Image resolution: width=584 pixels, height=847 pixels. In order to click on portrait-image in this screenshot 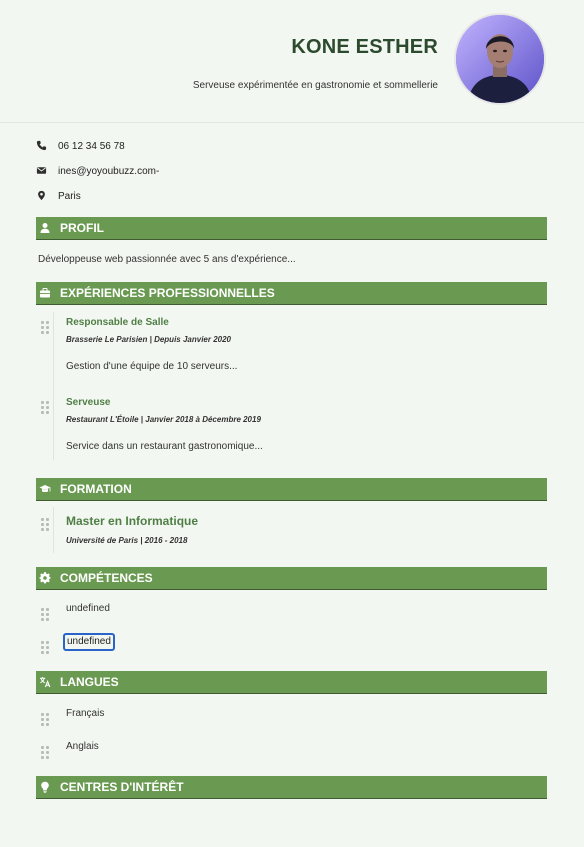, I will do `click(500, 59)`.